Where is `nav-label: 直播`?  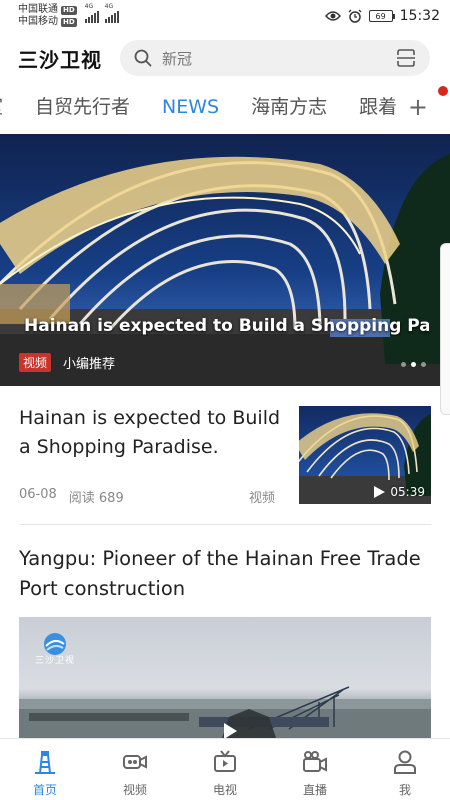
nav-label: 直播 is located at coordinates (314, 790).